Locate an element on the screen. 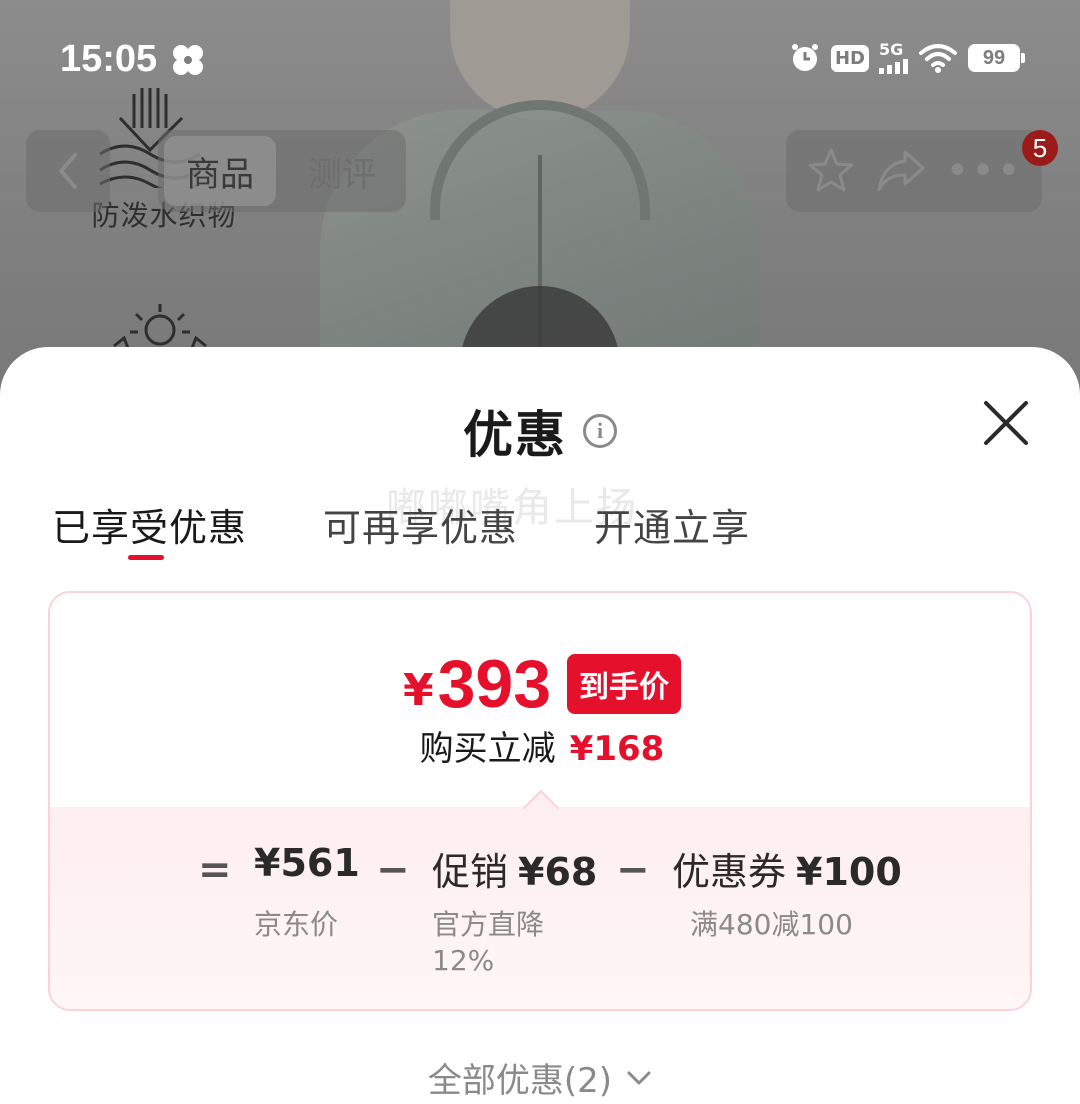 The width and height of the screenshot is (1080, 1104). tab-more-offers: 可再享优惠 is located at coordinates (420, 524).